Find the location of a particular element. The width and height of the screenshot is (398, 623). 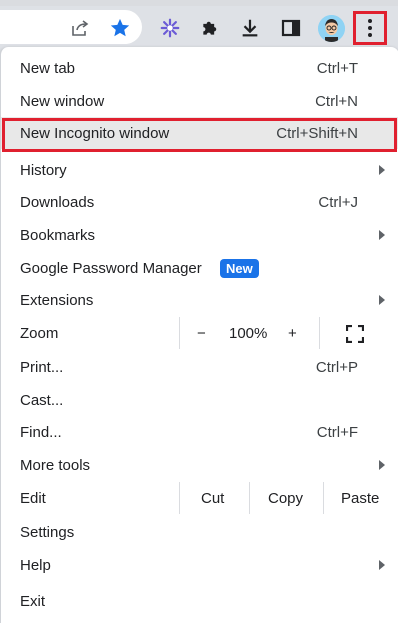

star-icon is located at coordinates (120, 28).